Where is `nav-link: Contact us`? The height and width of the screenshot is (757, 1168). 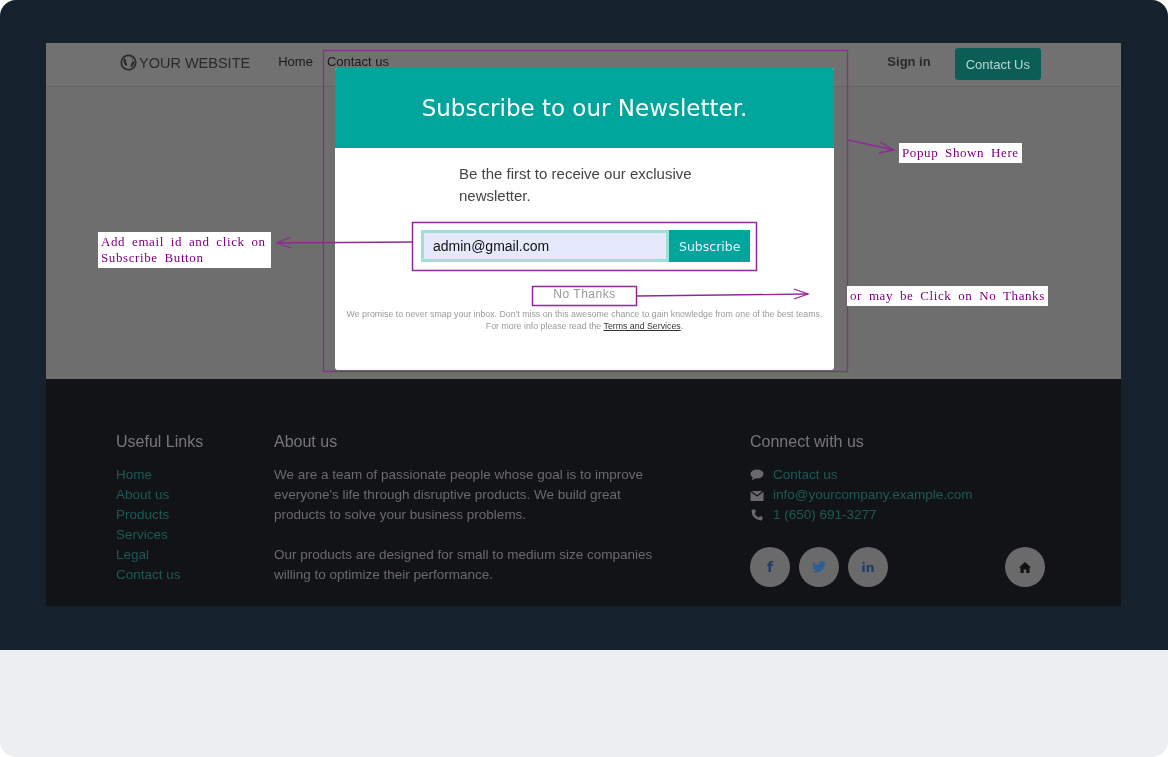 nav-link: Contact us is located at coordinates (358, 61).